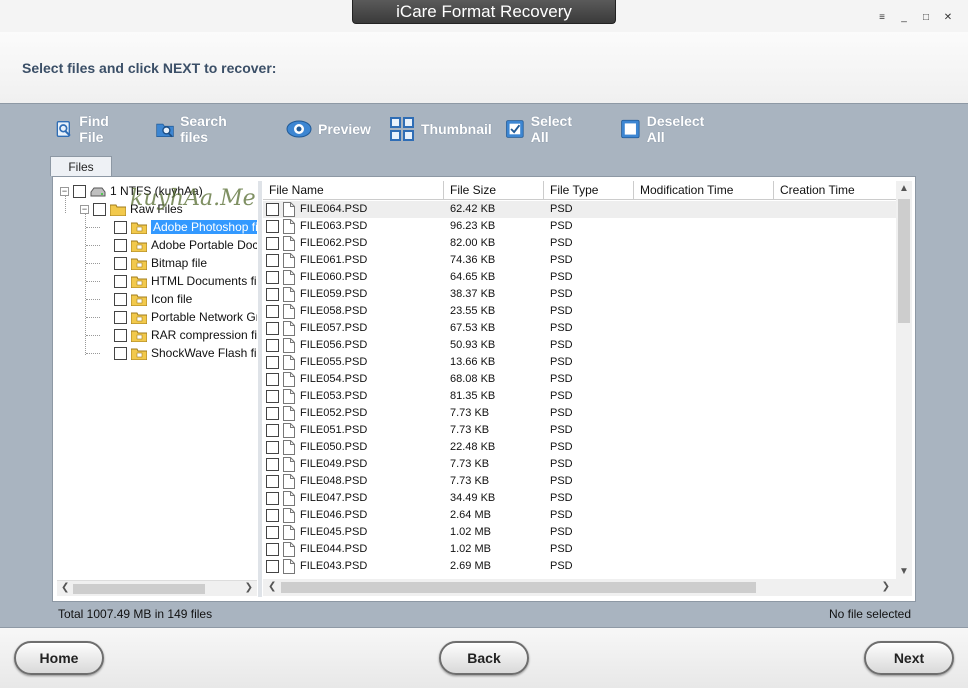 The image size is (968, 688). I want to click on table-row: FILE049.PSD 7.73 KB PSD, so click(579, 464).